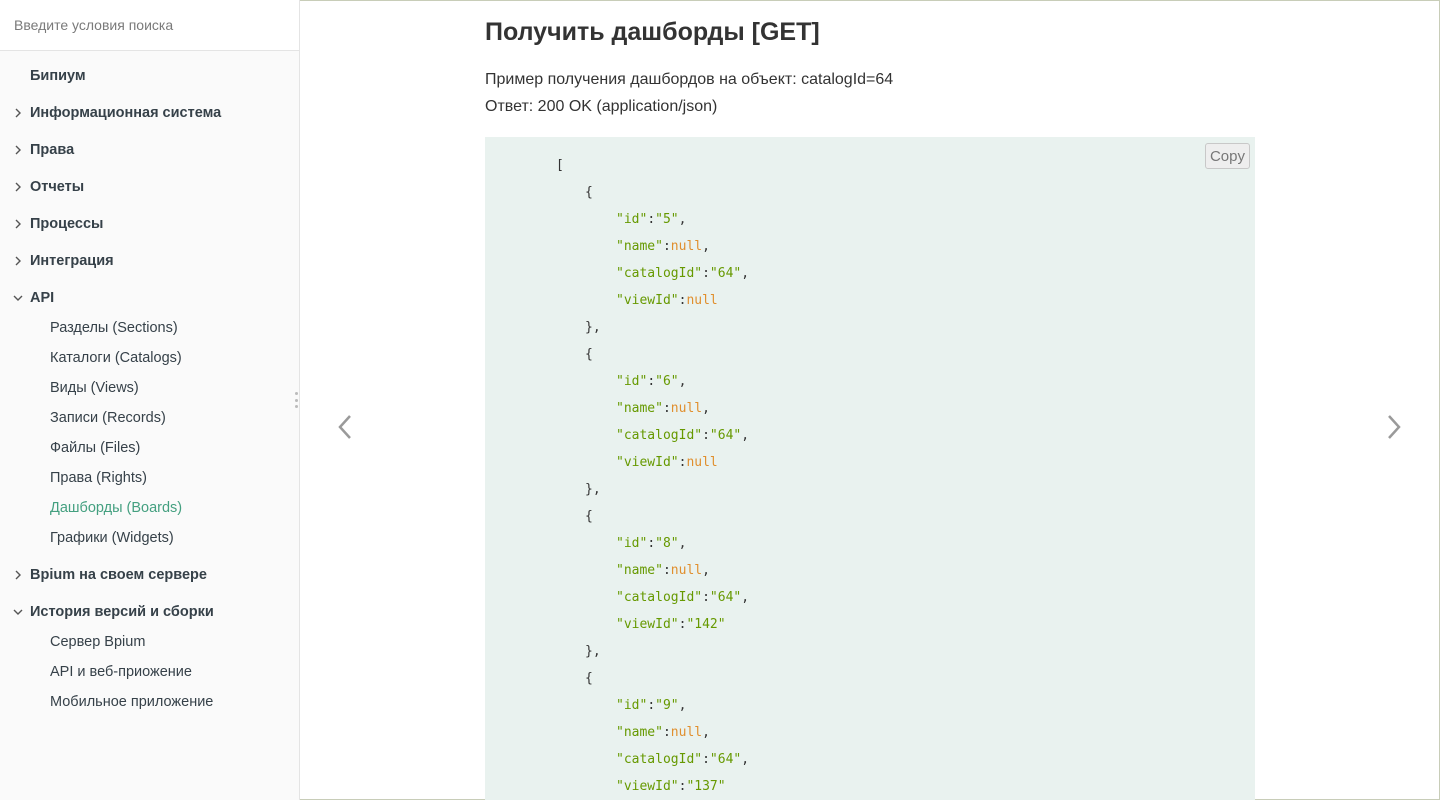 This screenshot has height=800, width=1440. I want to click on sidebar-item-9: Виды (Views), so click(149, 388).